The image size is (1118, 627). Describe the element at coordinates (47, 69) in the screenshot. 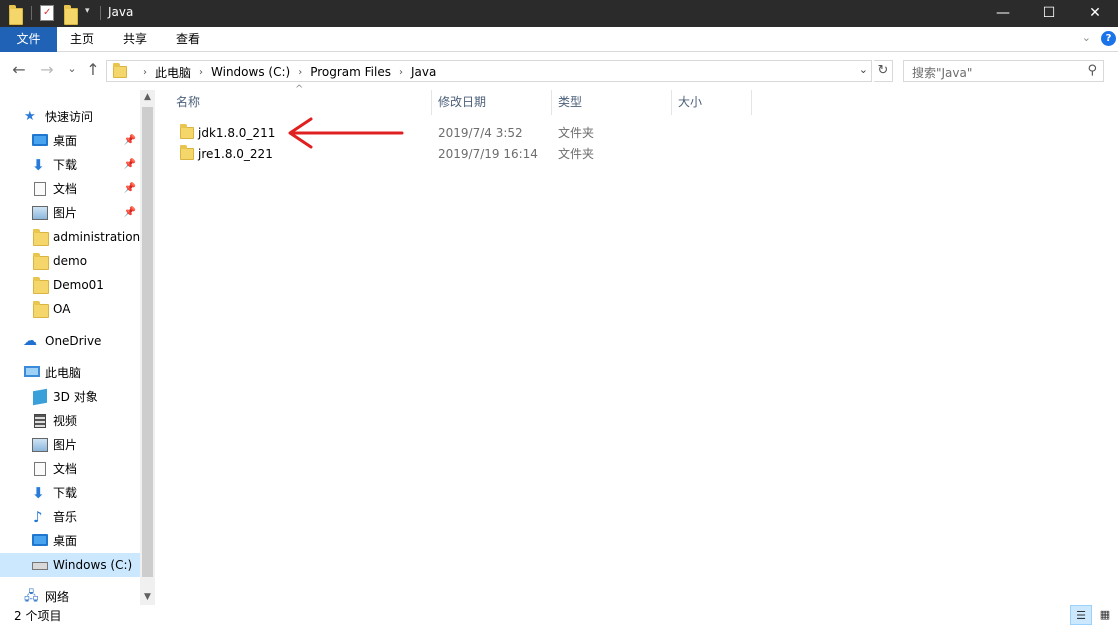

I see `forward-button: →` at that location.